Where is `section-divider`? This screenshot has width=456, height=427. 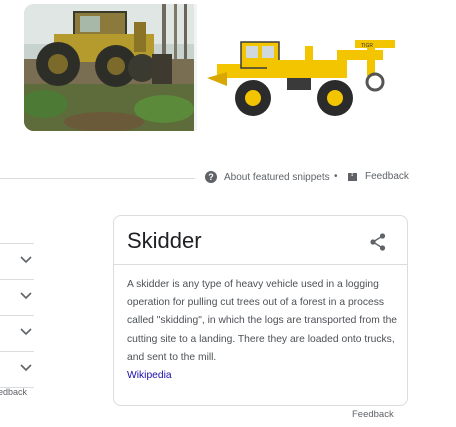
section-divider is located at coordinates (97, 178).